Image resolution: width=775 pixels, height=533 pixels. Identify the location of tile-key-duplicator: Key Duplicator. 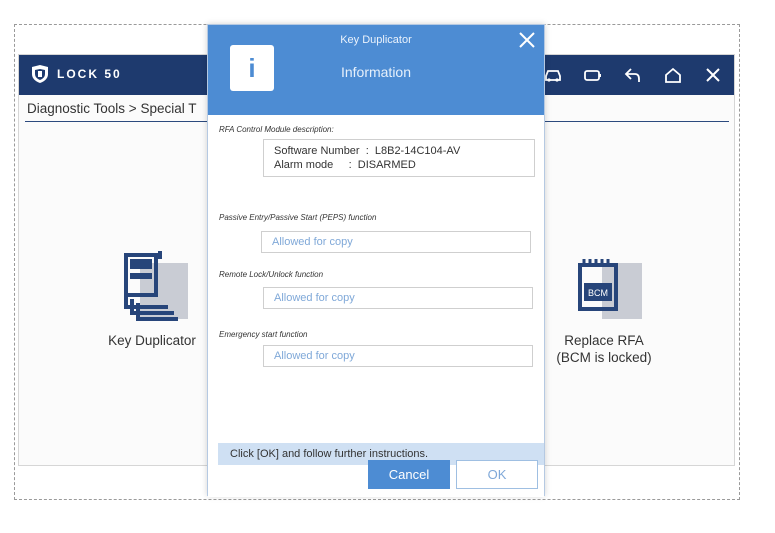
(152, 300).